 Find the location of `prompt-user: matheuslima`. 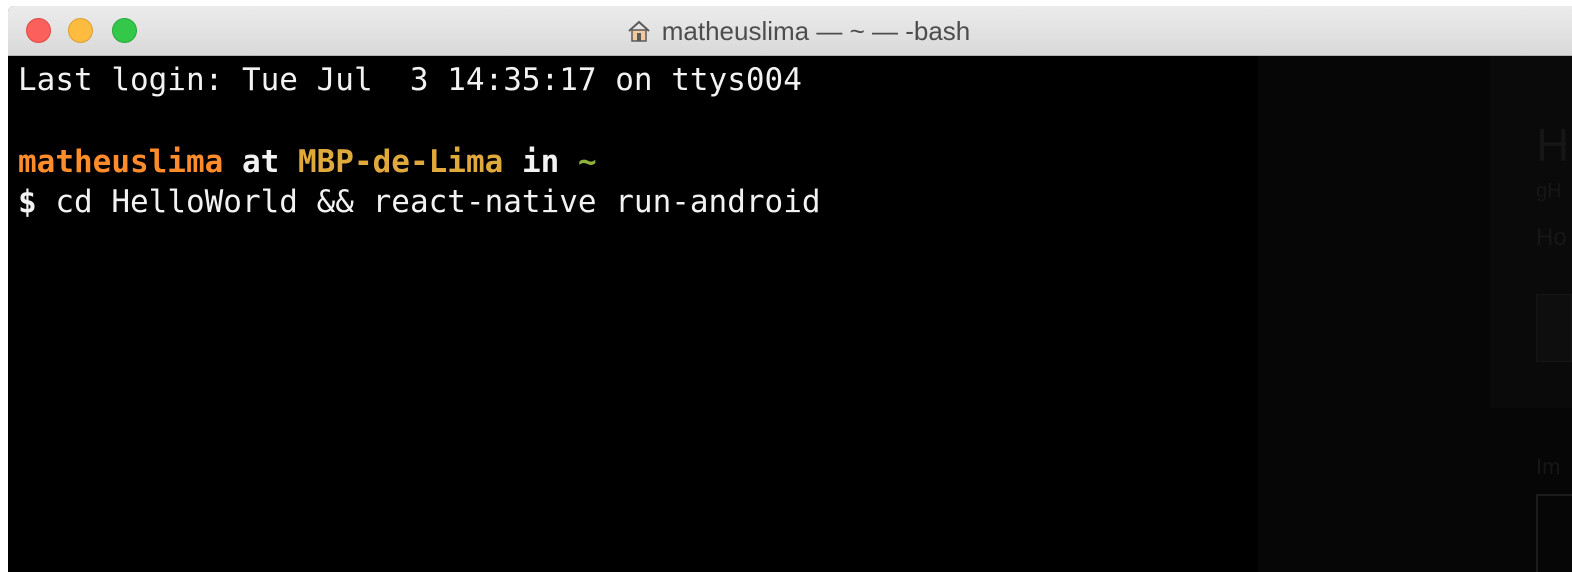

prompt-user: matheuslima is located at coordinates (121, 162).